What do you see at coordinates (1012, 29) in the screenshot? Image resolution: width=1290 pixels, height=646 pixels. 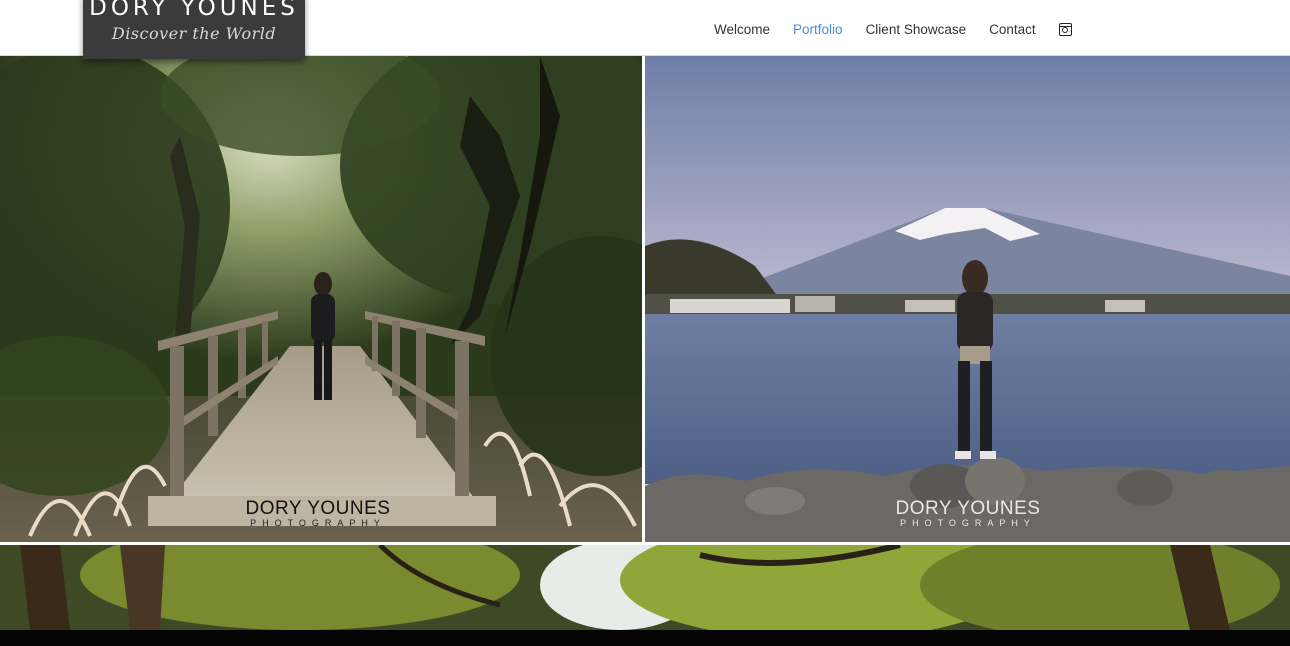 I see `nav-contact: Contact` at bounding box center [1012, 29].